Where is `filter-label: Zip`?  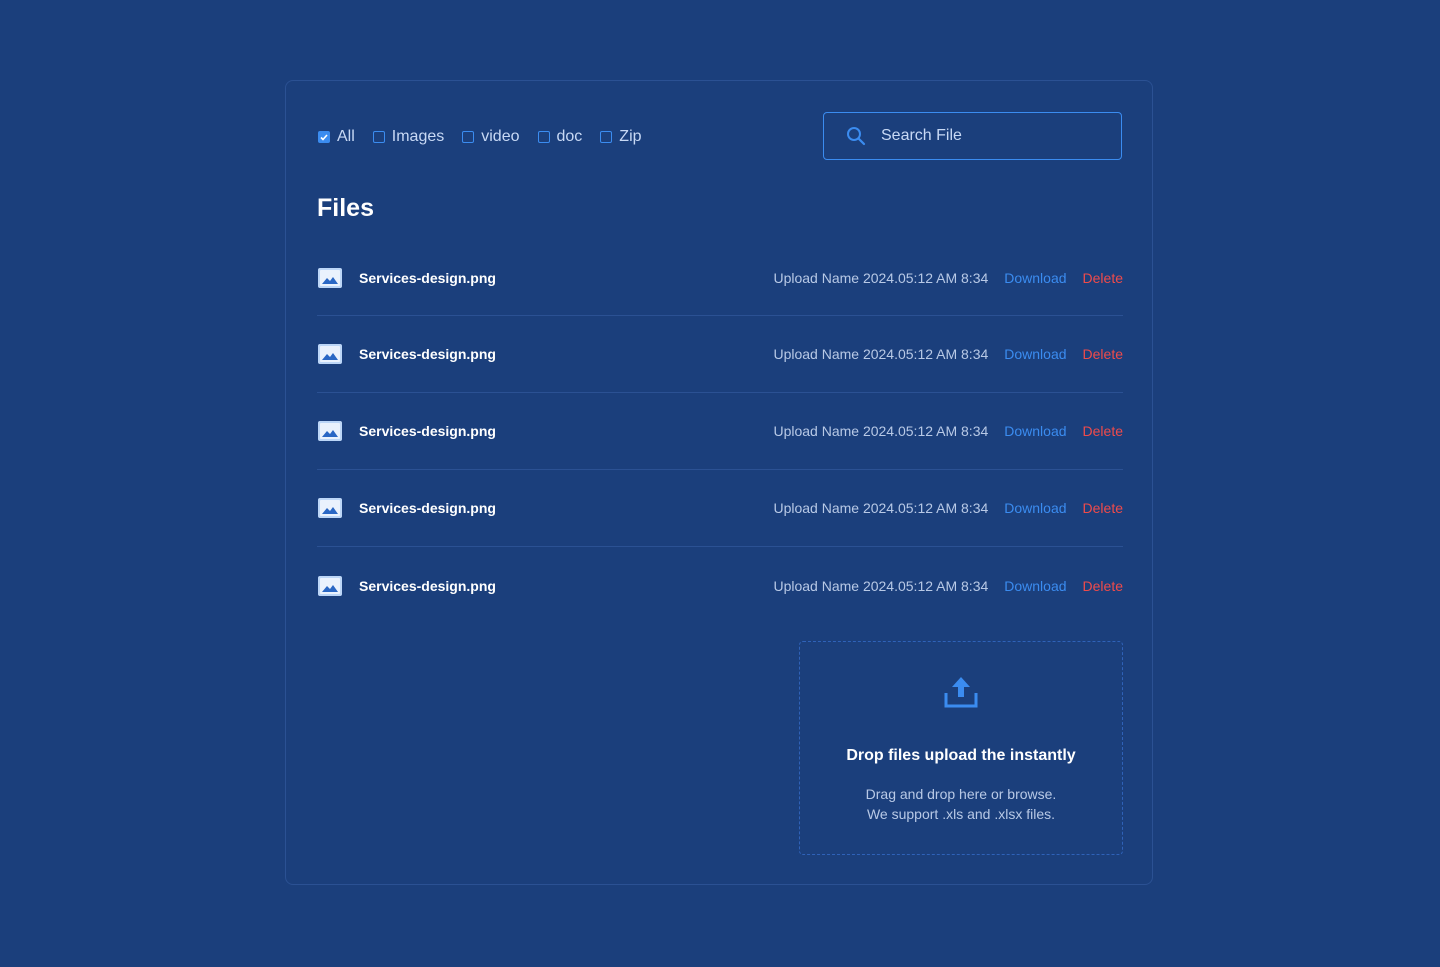
filter-label: Zip is located at coordinates (630, 136).